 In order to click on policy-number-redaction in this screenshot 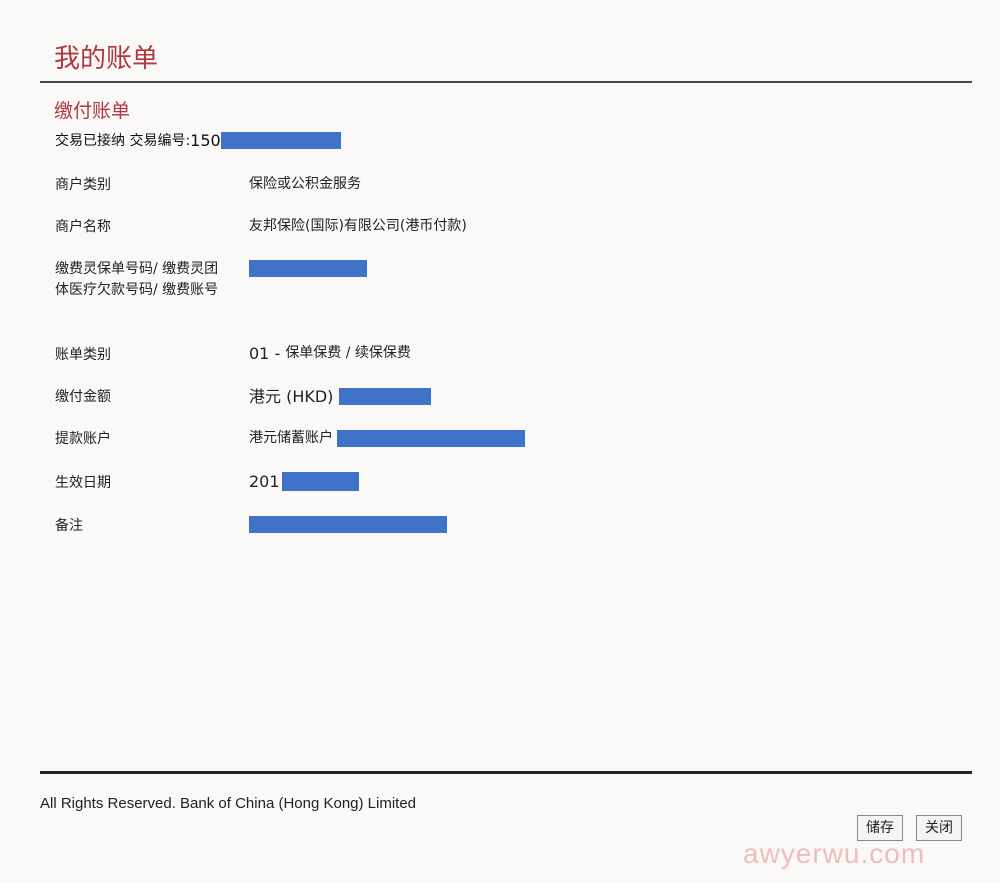, I will do `click(308, 268)`.